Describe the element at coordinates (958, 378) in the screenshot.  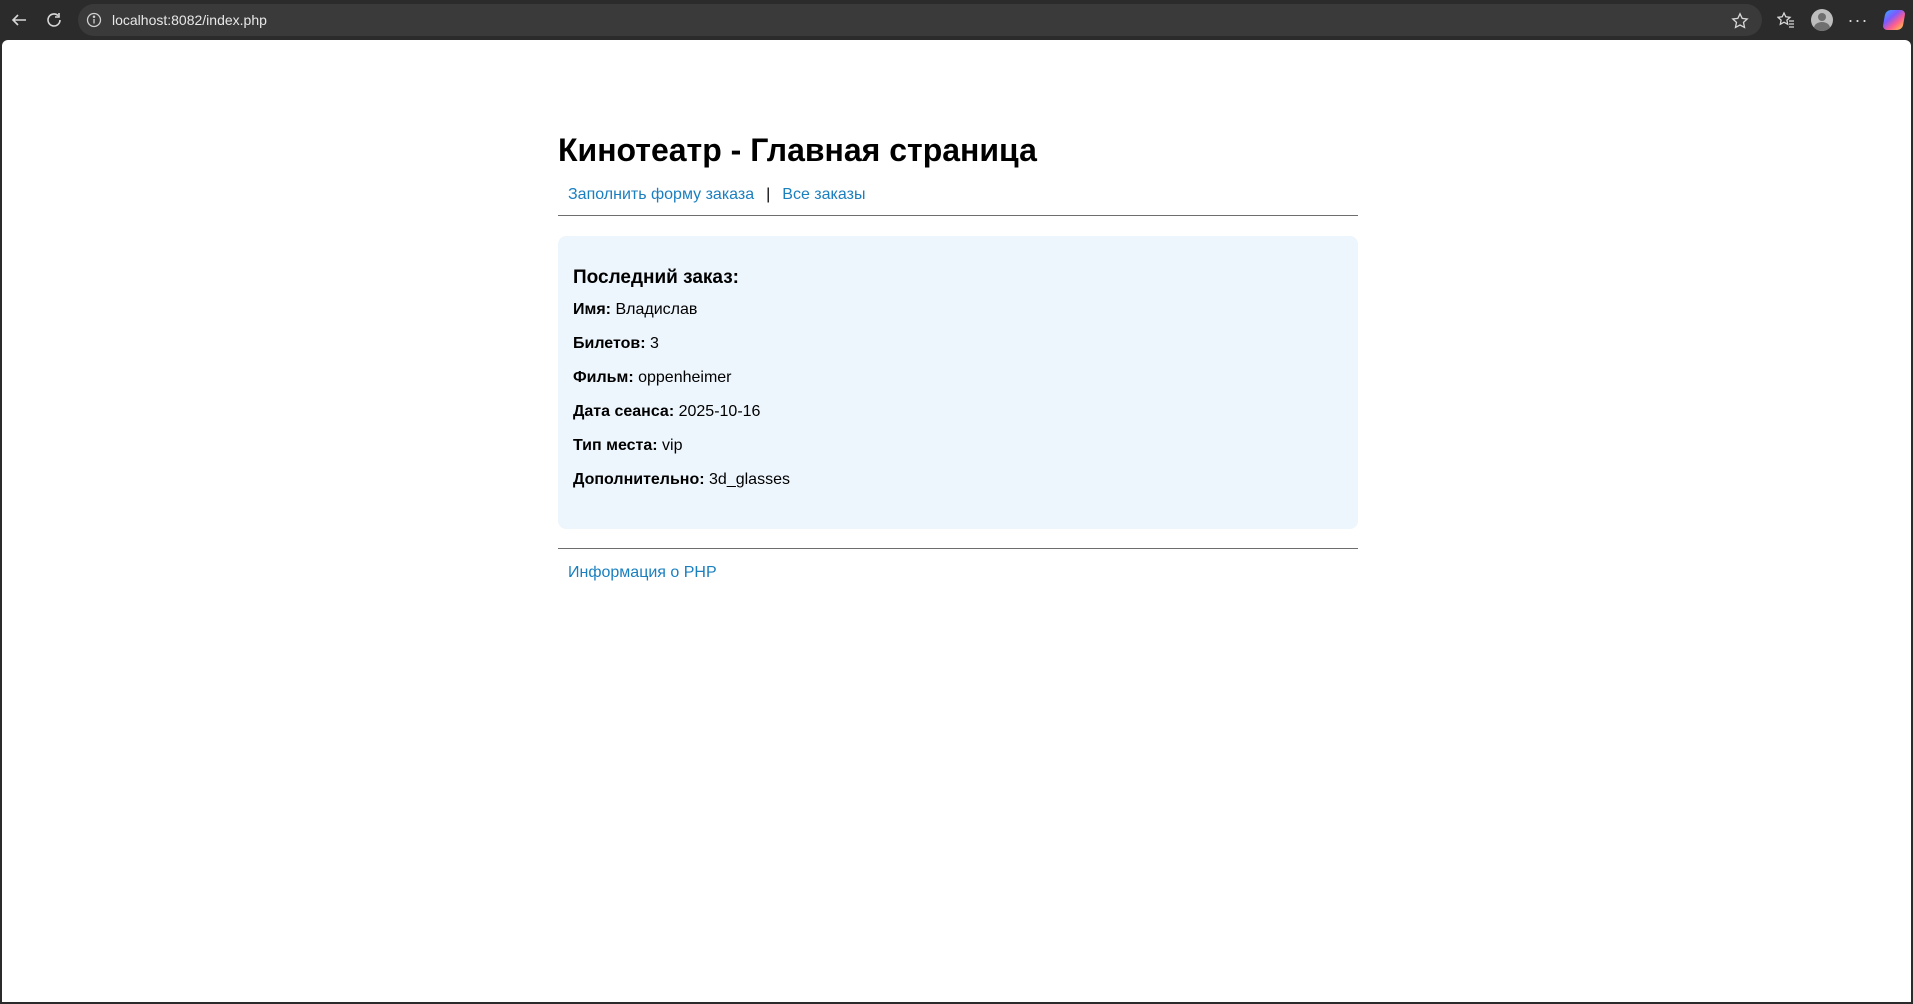
I see `order-row-film: Фильм: oppenheimer` at that location.